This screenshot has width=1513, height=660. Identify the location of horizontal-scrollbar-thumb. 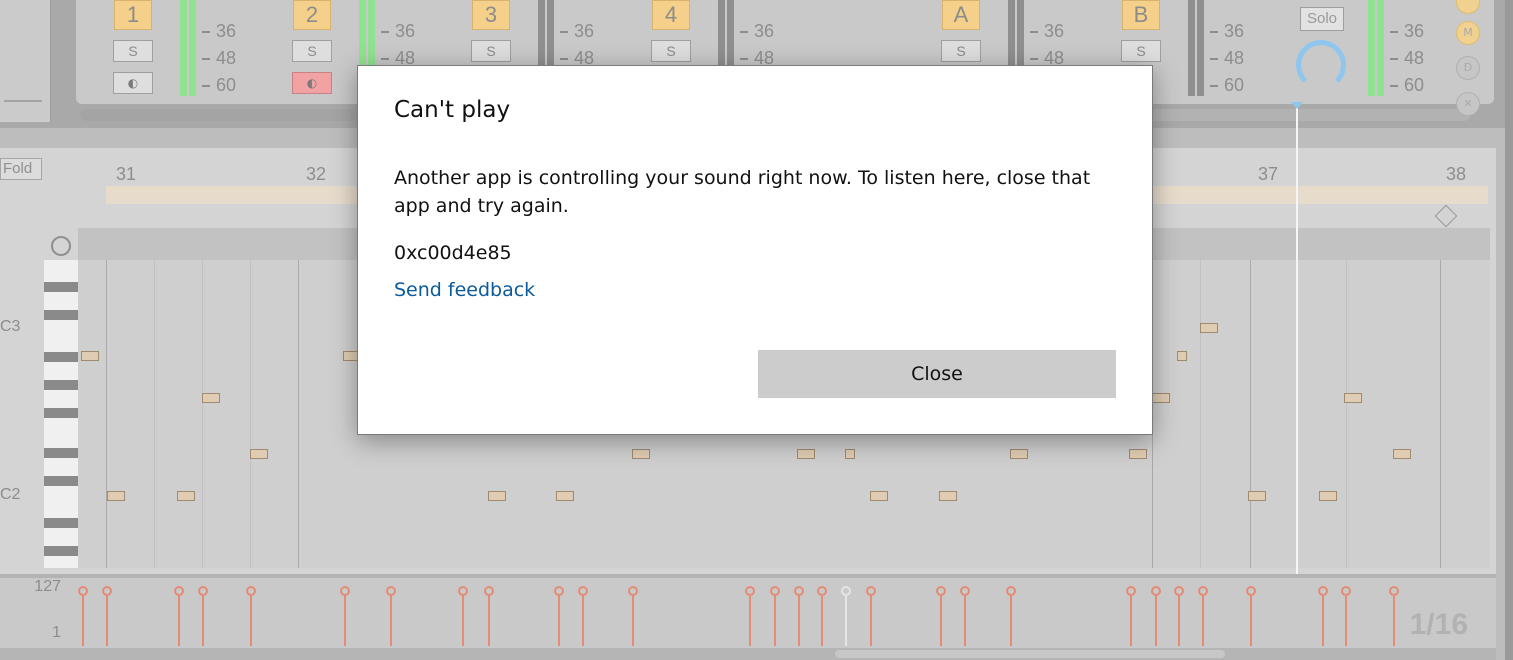
(1030, 654).